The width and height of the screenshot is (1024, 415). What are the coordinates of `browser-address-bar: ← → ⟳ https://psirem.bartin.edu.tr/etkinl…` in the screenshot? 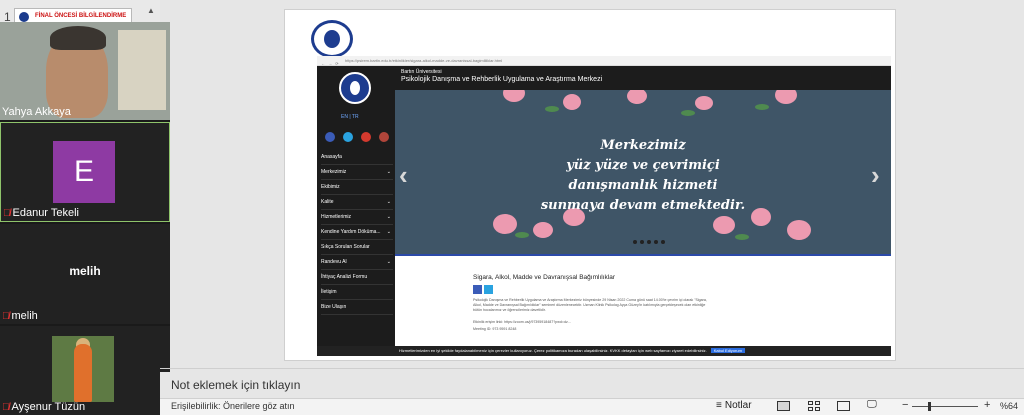 It's located at (604, 61).